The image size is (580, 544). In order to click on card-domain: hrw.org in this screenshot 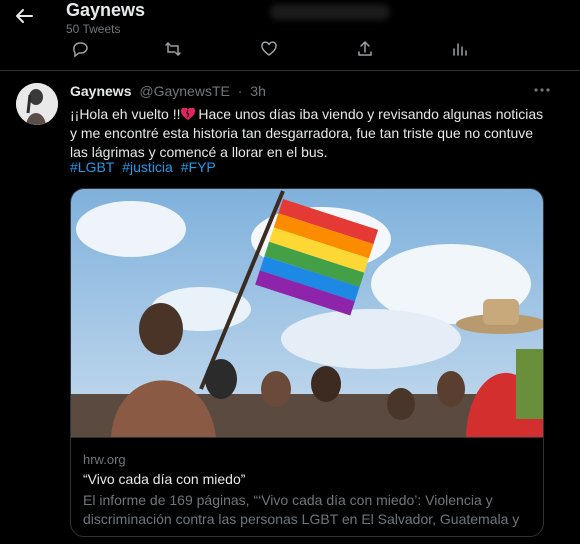, I will do `click(104, 459)`.